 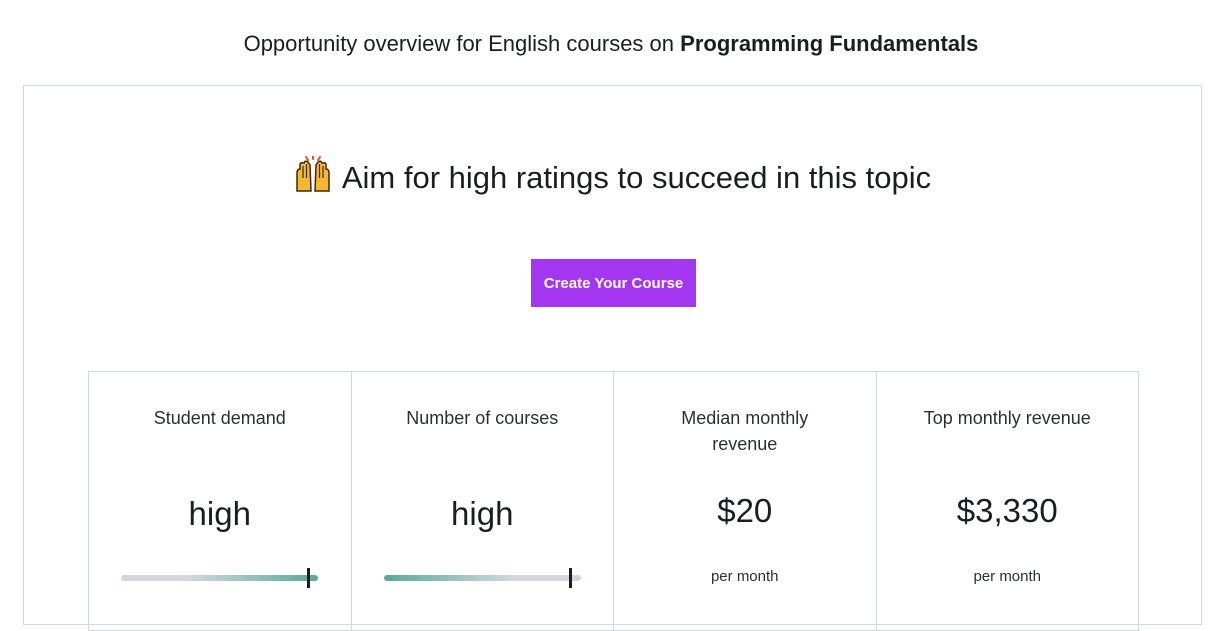 What do you see at coordinates (829, 43) in the screenshot?
I see `topic-name: Programming Fundamentals` at bounding box center [829, 43].